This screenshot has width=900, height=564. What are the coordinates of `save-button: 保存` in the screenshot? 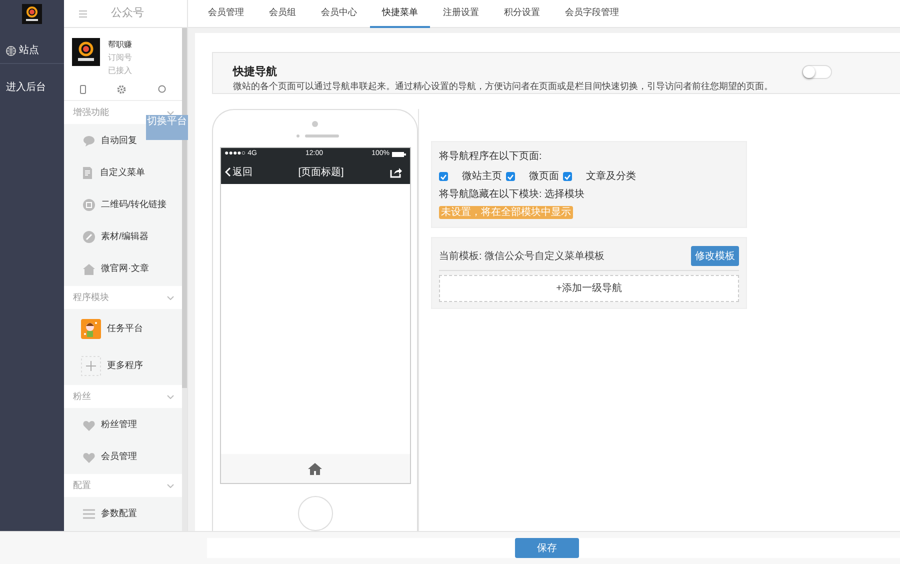 It's located at (547, 548).